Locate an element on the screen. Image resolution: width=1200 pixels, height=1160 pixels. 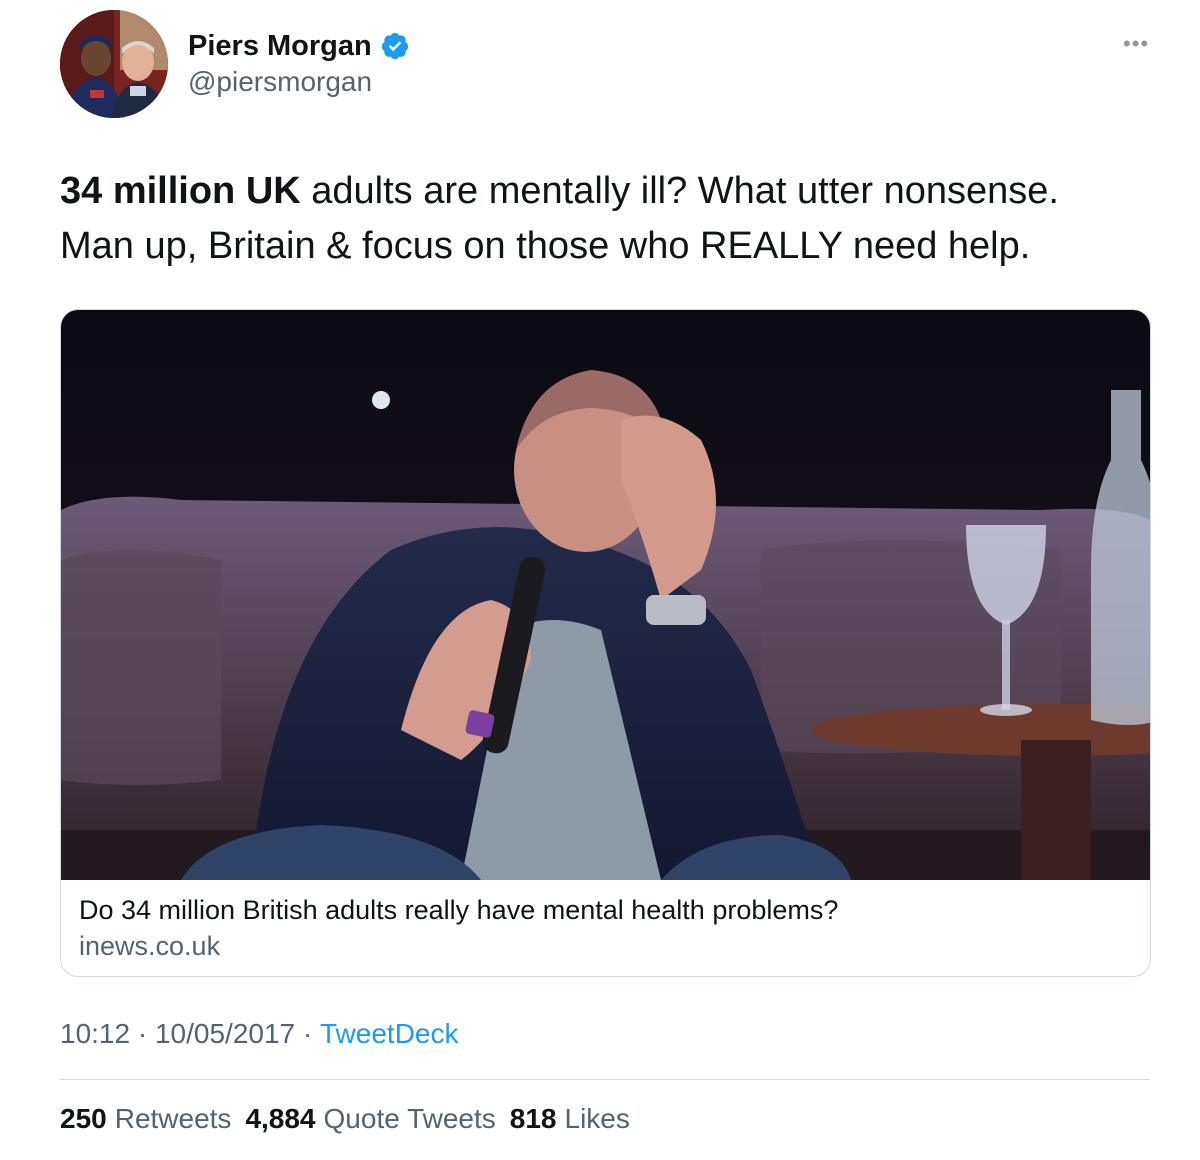
quote-tweets-label: Quote Tweets is located at coordinates (409, 1118).